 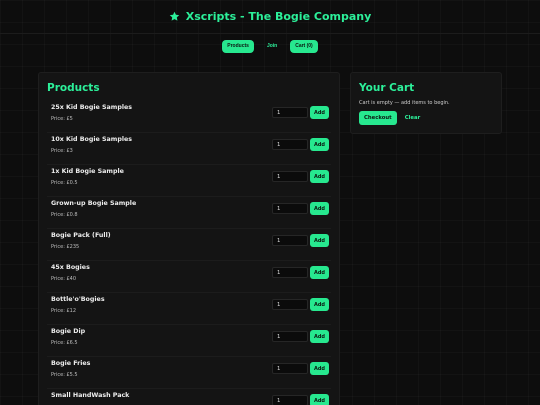 I want to click on product-name: Bogie Fries, so click(x=71, y=363).